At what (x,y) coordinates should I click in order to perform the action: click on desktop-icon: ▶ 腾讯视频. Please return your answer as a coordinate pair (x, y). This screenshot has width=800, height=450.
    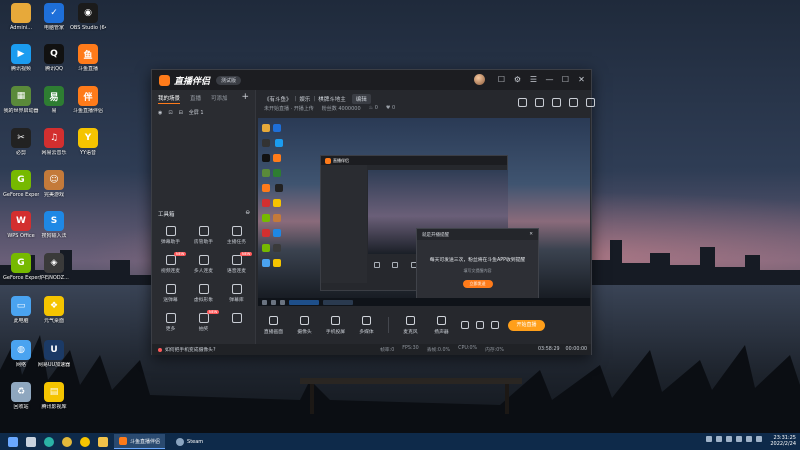
    Looking at the image, I should click on (21, 58).